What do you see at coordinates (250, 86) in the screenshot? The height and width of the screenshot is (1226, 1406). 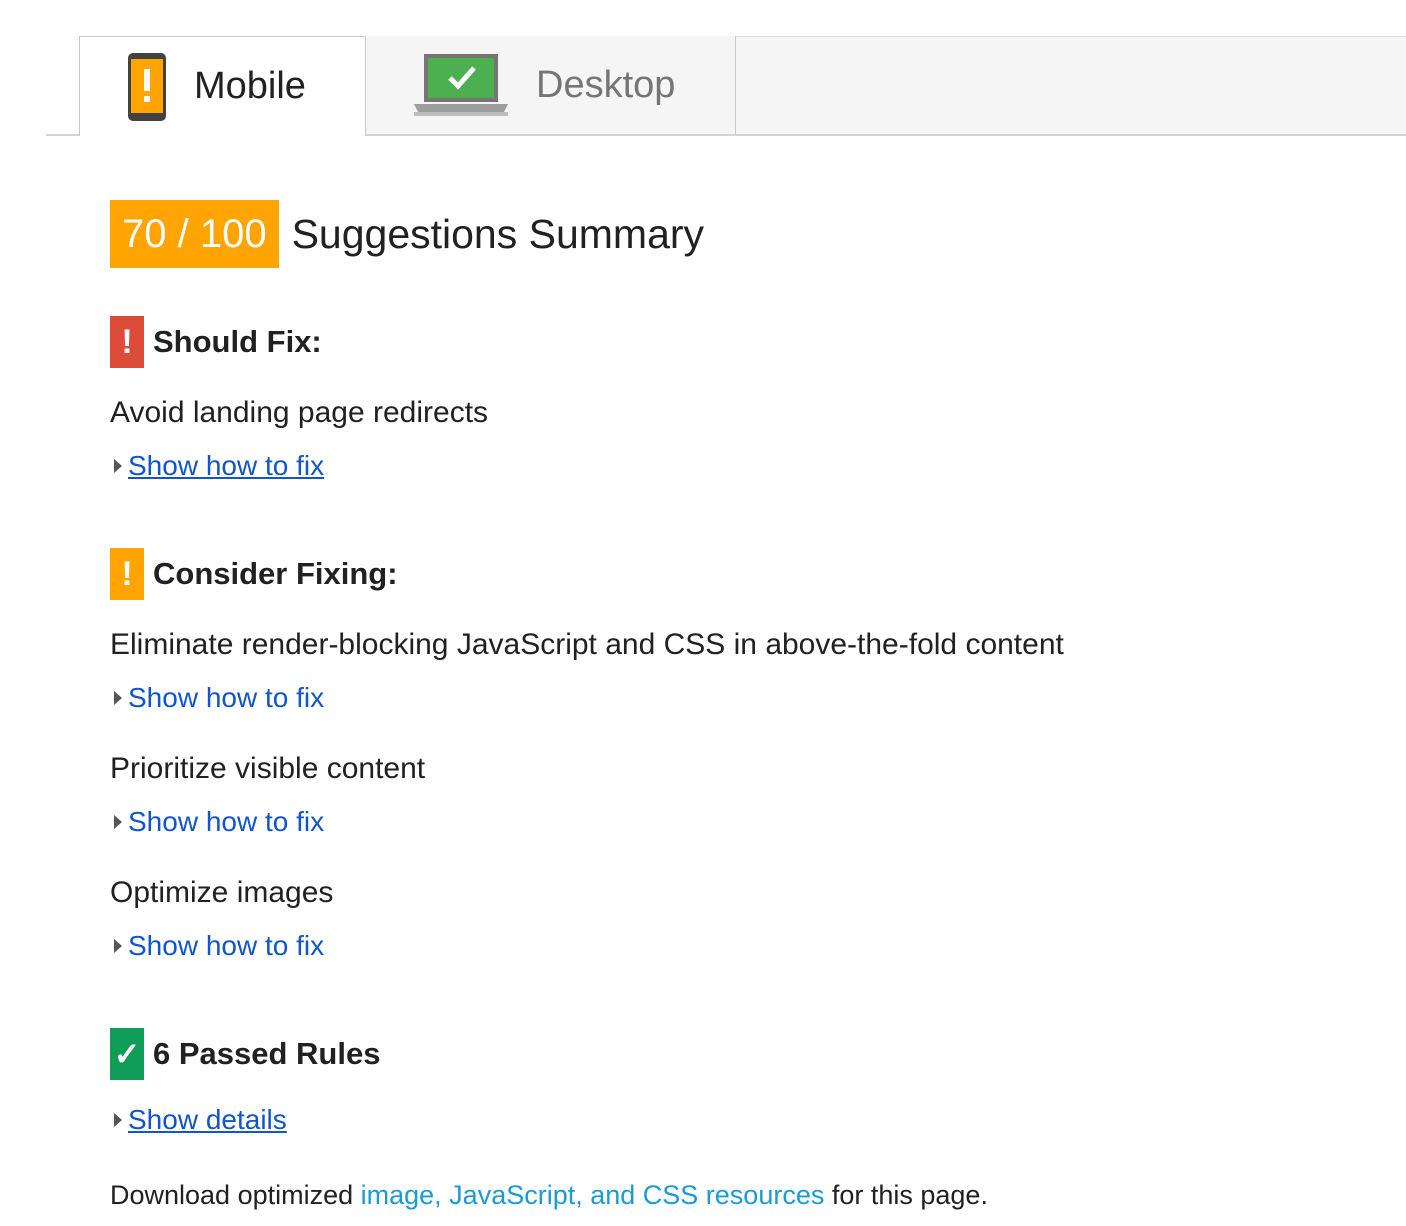 I see `tab-mobile-label: Mobile` at bounding box center [250, 86].